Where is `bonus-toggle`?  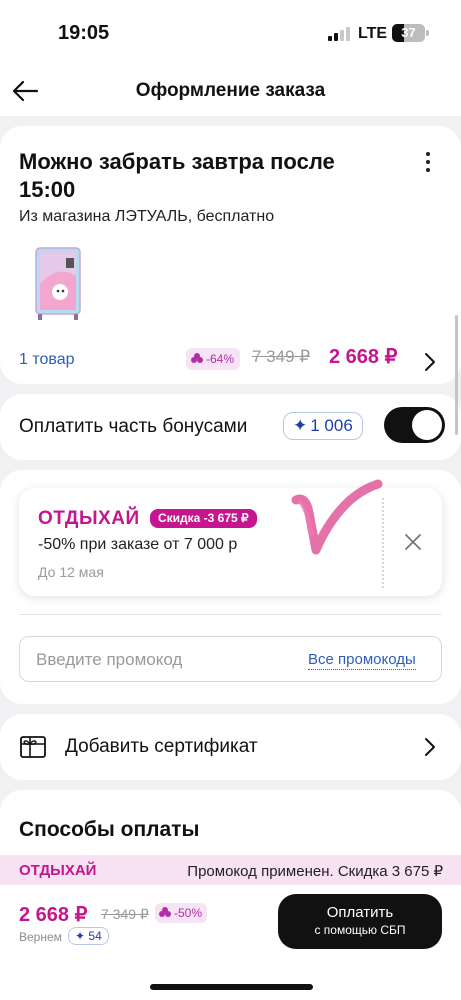 bonus-toggle is located at coordinates (414, 425).